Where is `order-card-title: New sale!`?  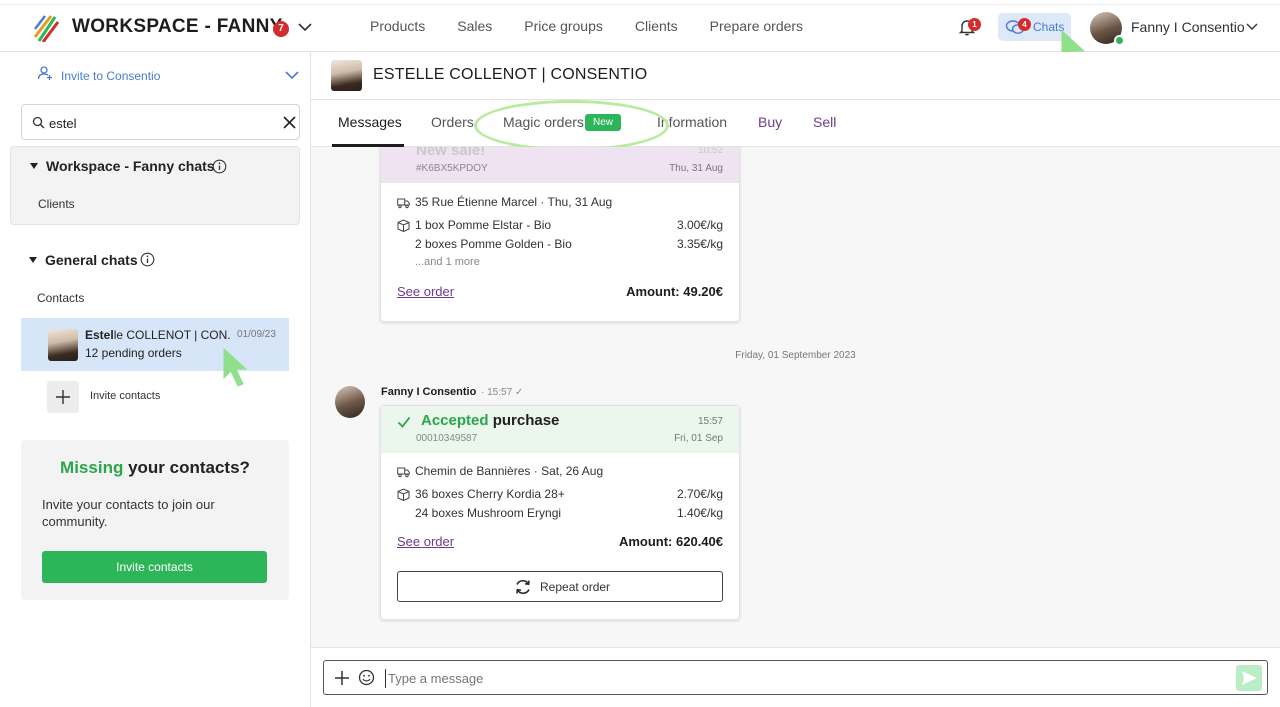
order-card-title: New sale! is located at coordinates (451, 153).